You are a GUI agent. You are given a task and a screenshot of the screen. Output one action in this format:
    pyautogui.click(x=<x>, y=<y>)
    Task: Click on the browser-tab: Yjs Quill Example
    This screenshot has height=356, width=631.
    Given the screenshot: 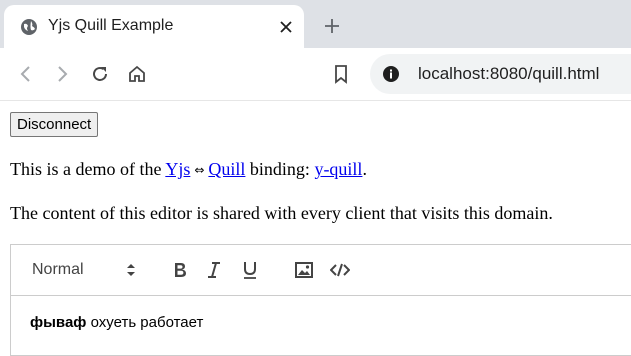 What is the action you would take?
    pyautogui.click(x=154, y=26)
    